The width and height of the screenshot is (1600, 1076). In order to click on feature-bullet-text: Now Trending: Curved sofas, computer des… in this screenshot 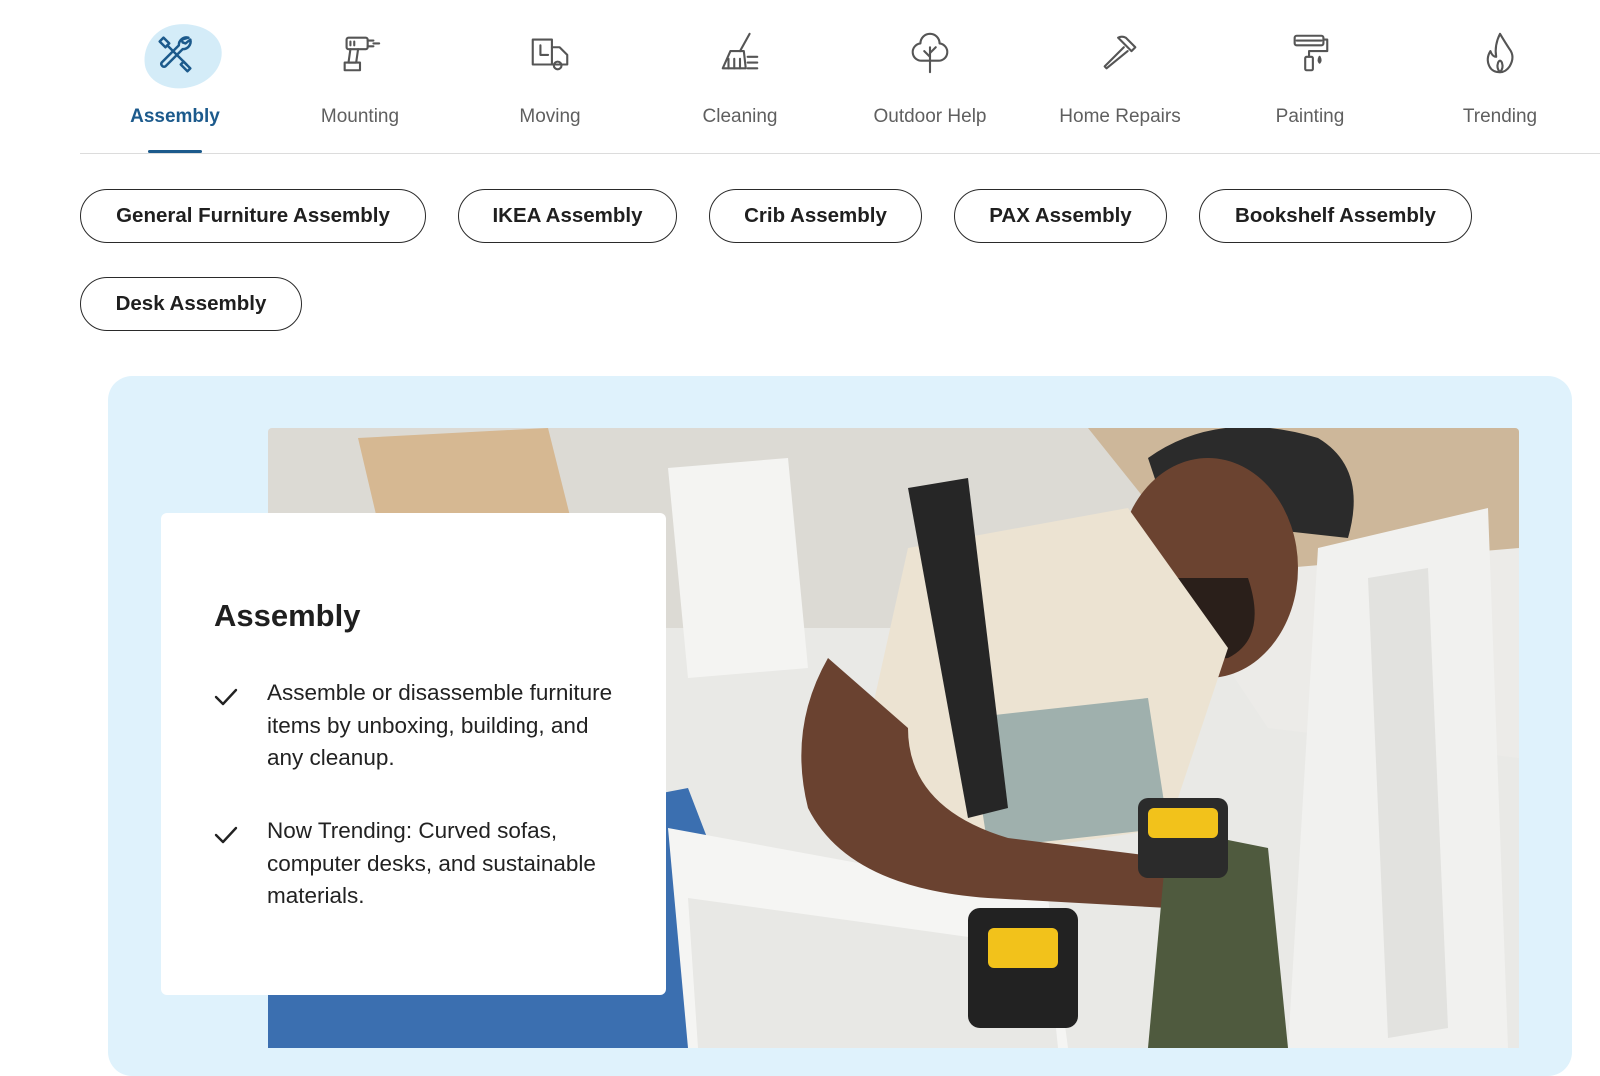, I will do `click(431, 863)`.